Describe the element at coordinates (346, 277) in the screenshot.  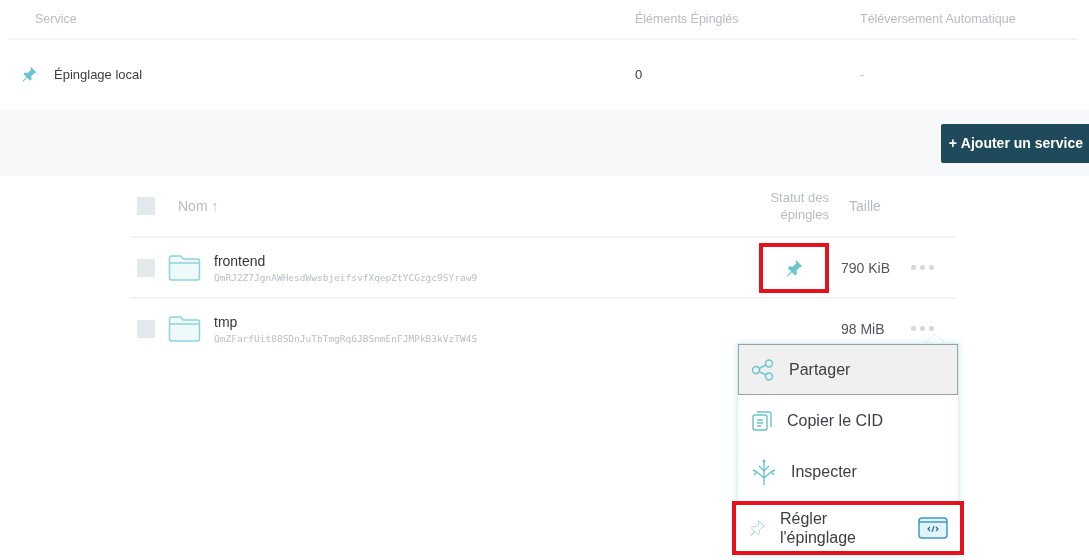
I see `folder-cid: QmRJ2Z7JgnAWHesdWwsbjeifsvfXqepZtYCGzgc9SYraw9` at that location.